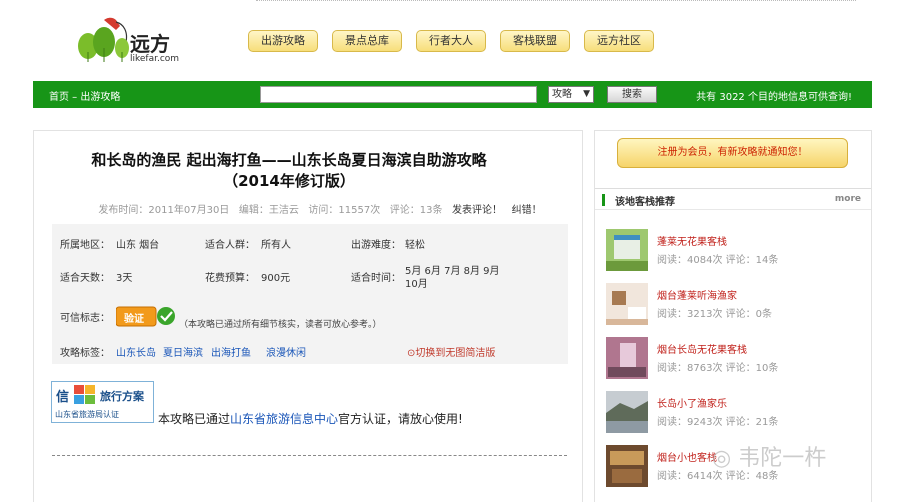 Image resolution: width=900 pixels, height=502 pixels. What do you see at coordinates (687, 456) in the screenshot?
I see `hotel-name: 烟台小也客栈` at bounding box center [687, 456].